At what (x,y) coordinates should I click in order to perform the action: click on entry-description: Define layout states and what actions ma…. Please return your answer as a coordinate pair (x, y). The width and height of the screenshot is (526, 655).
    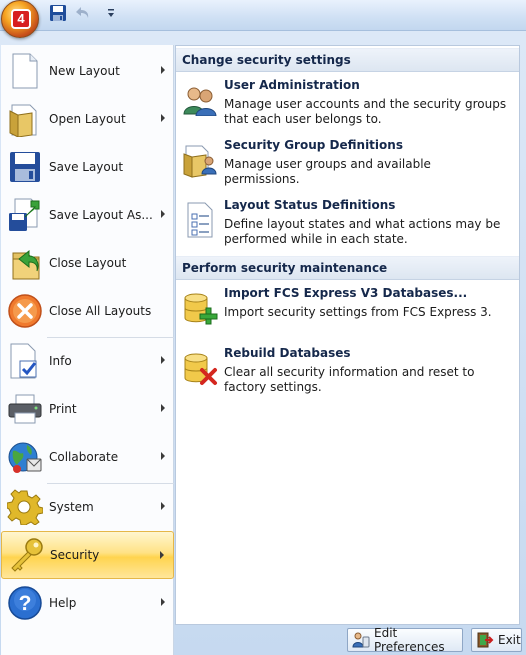
    Looking at the image, I should click on (362, 231).